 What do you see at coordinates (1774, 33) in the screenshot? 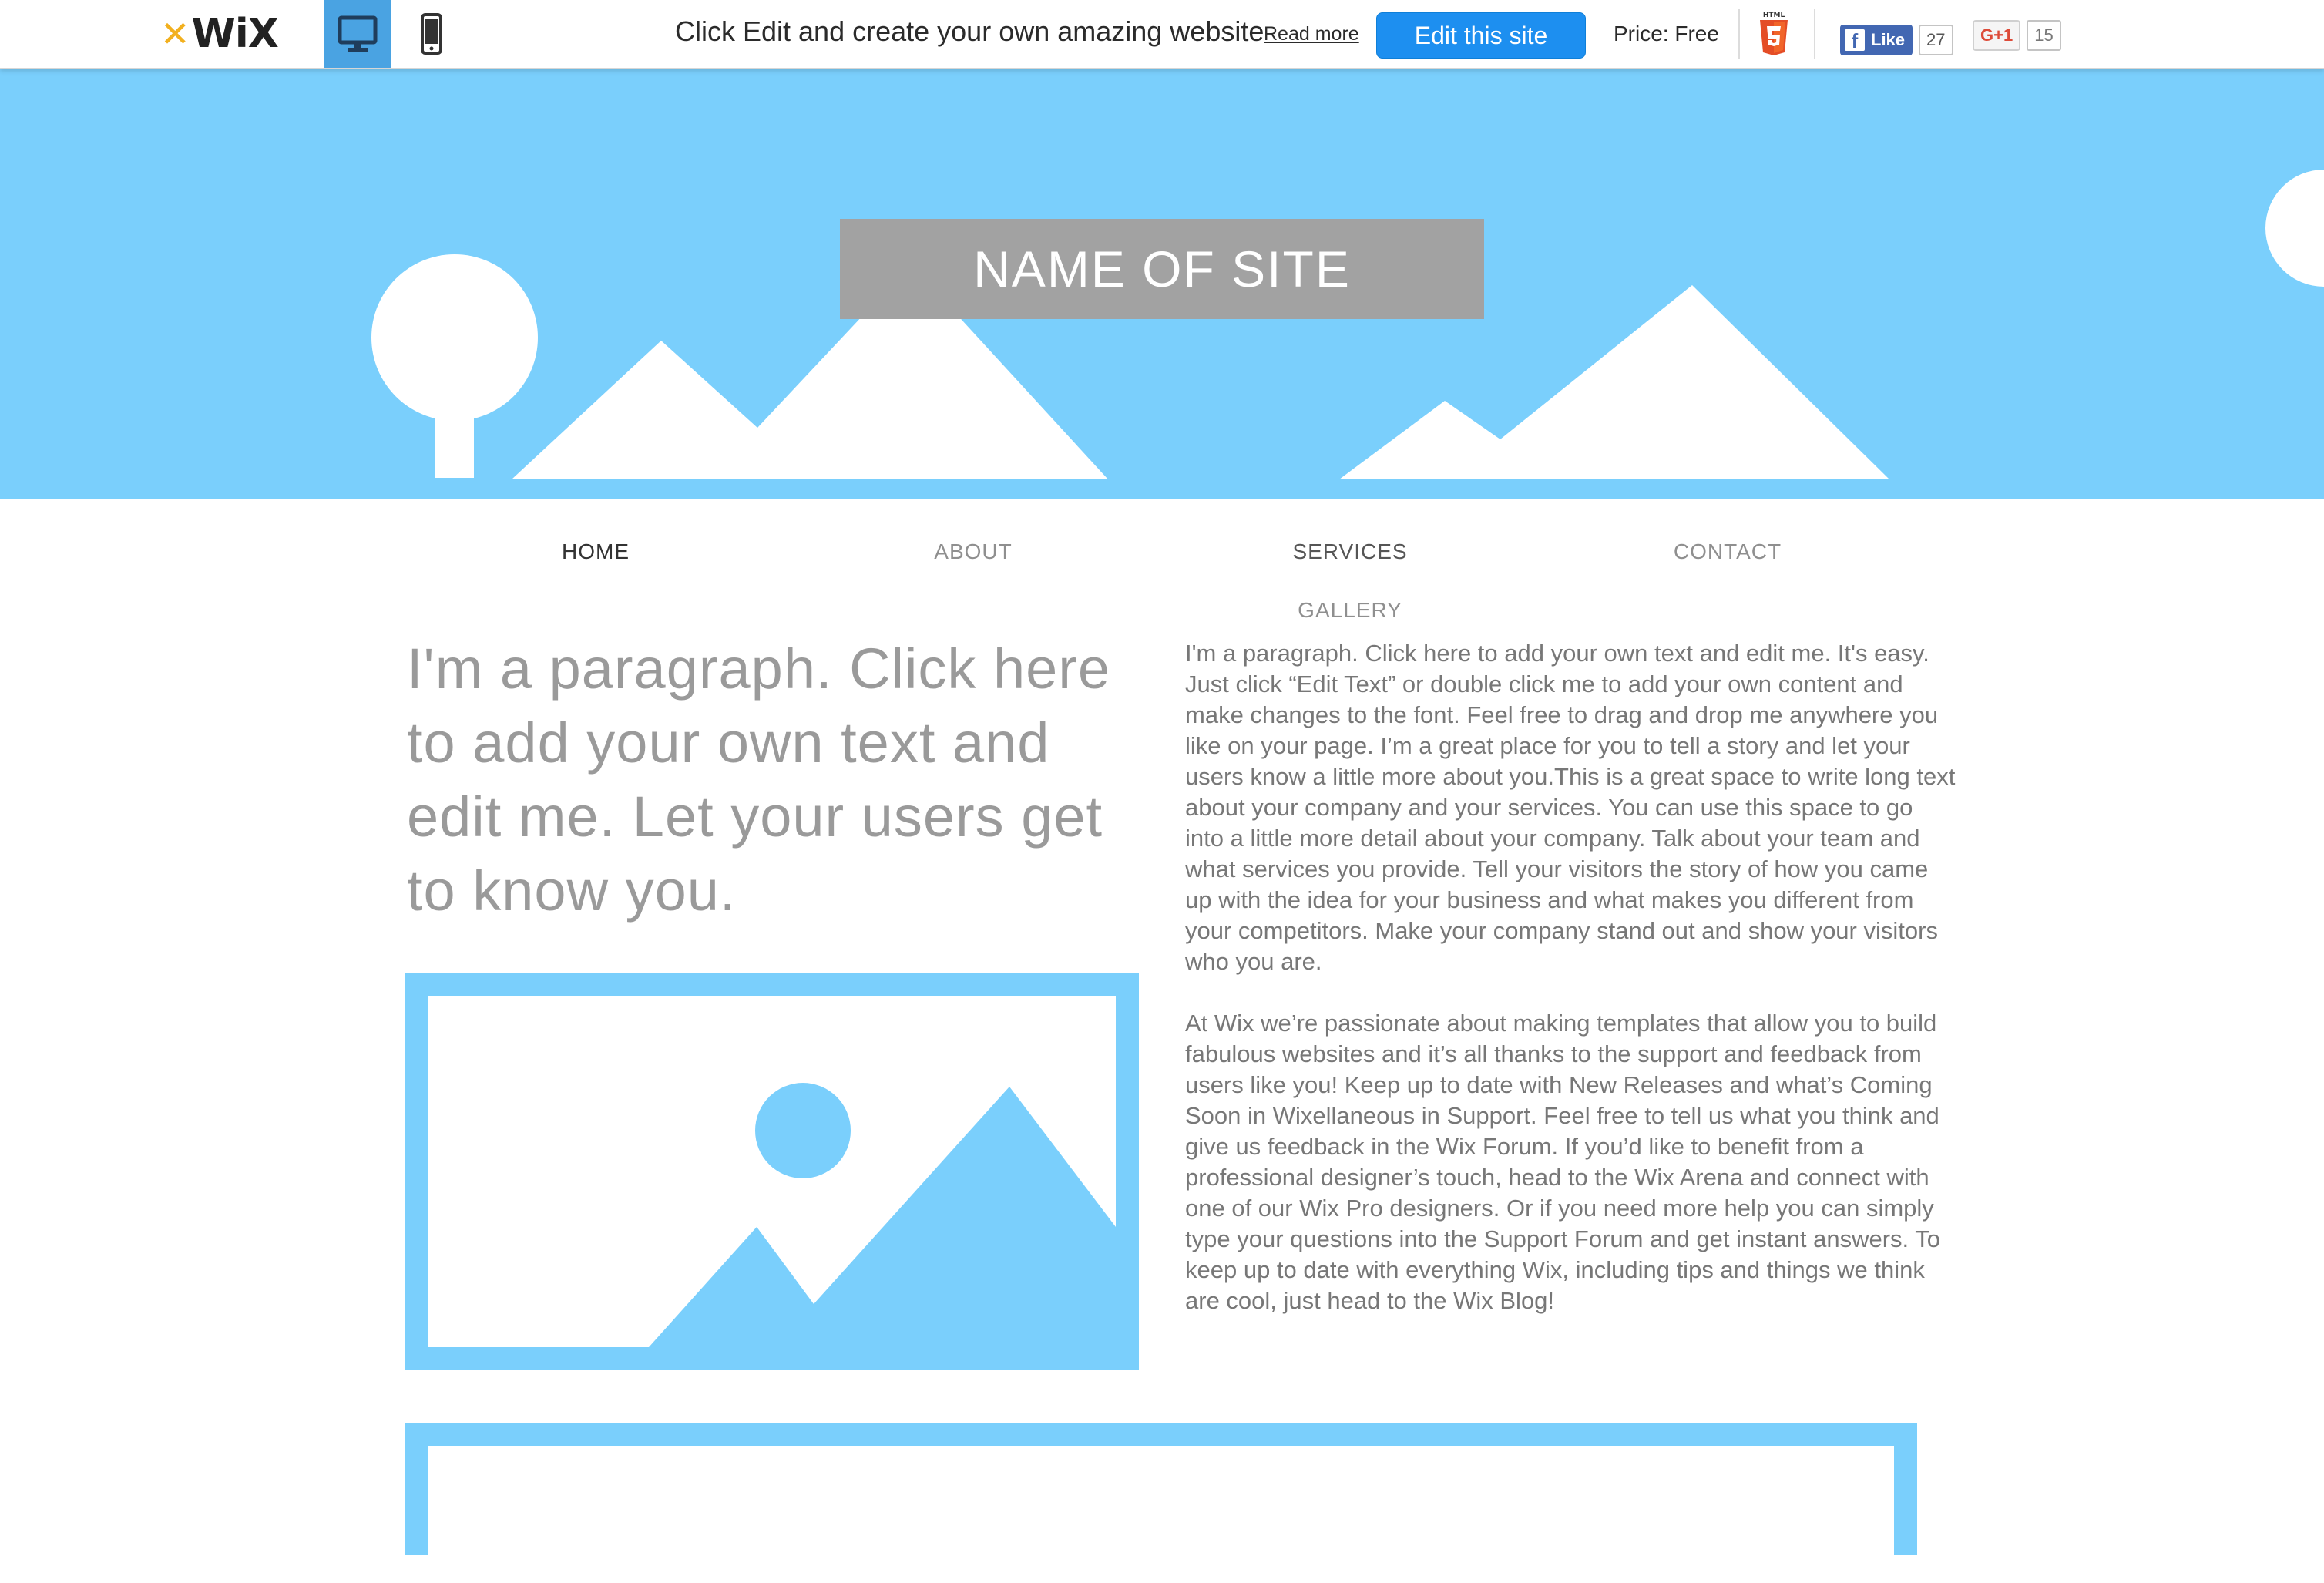
I see `html5-icon: HTML` at bounding box center [1774, 33].